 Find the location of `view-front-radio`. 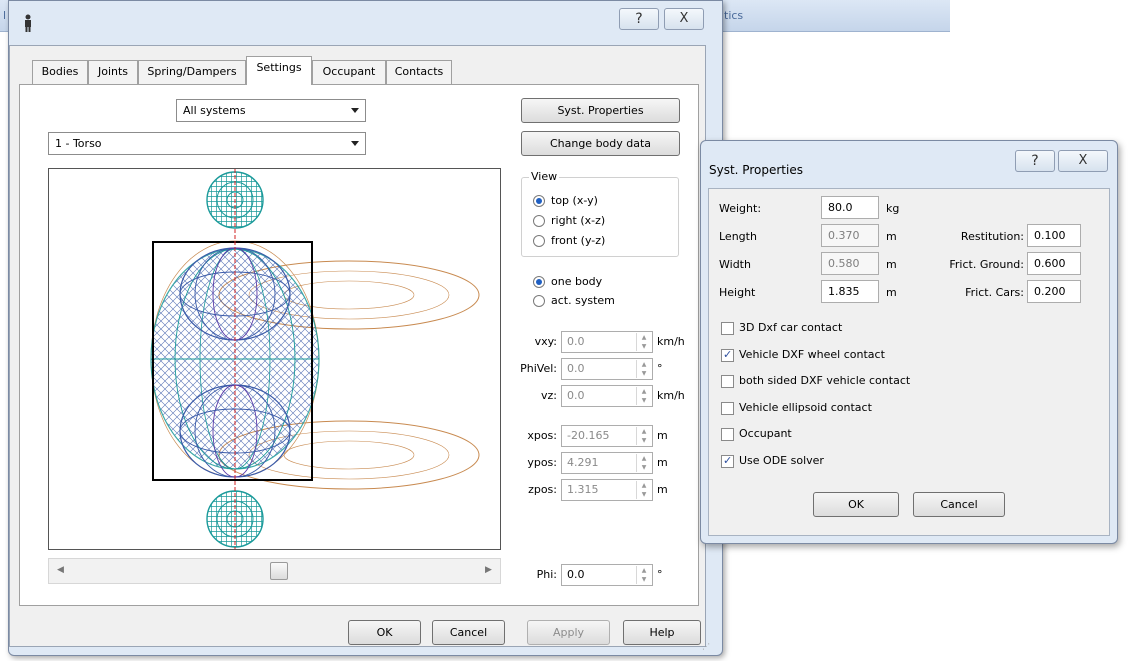

view-front-radio is located at coordinates (539, 241).